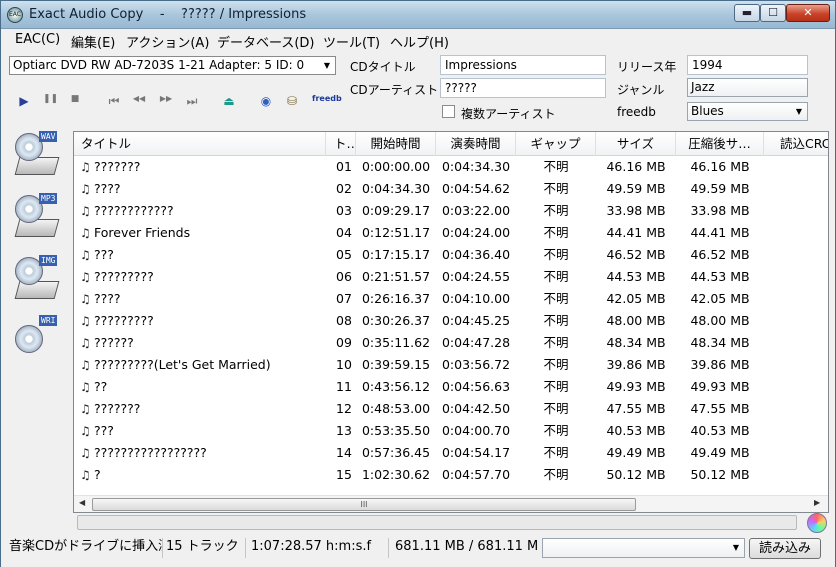  What do you see at coordinates (396, 474) in the screenshot?
I see `track-start: 1:02:30.62` at bounding box center [396, 474].